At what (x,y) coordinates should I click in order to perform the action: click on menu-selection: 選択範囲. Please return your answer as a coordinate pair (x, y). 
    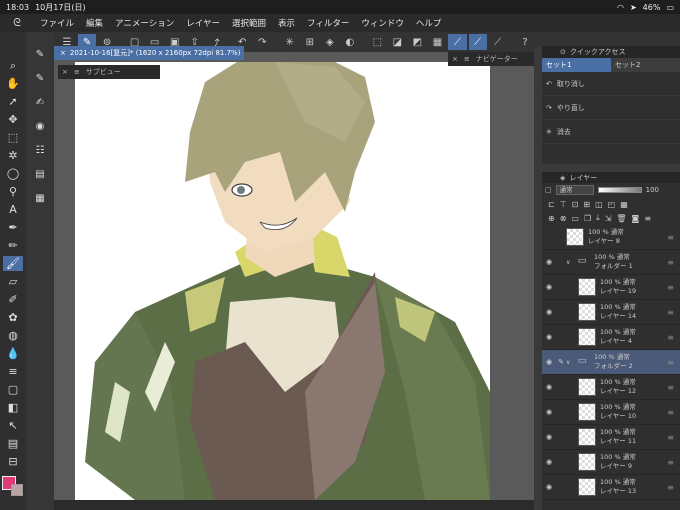
    Looking at the image, I should click on (249, 23).